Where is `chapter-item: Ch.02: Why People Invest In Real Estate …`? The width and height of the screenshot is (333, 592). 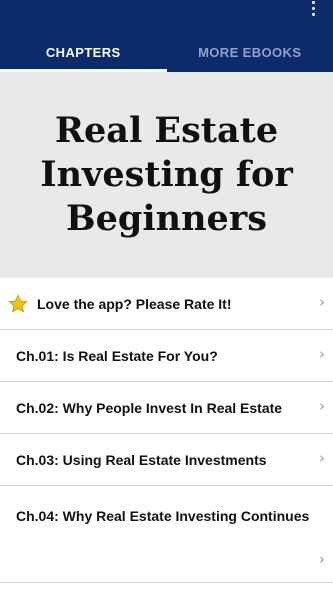 chapter-item: Ch.02: Why People Invest In Real Estate … is located at coordinates (166, 408).